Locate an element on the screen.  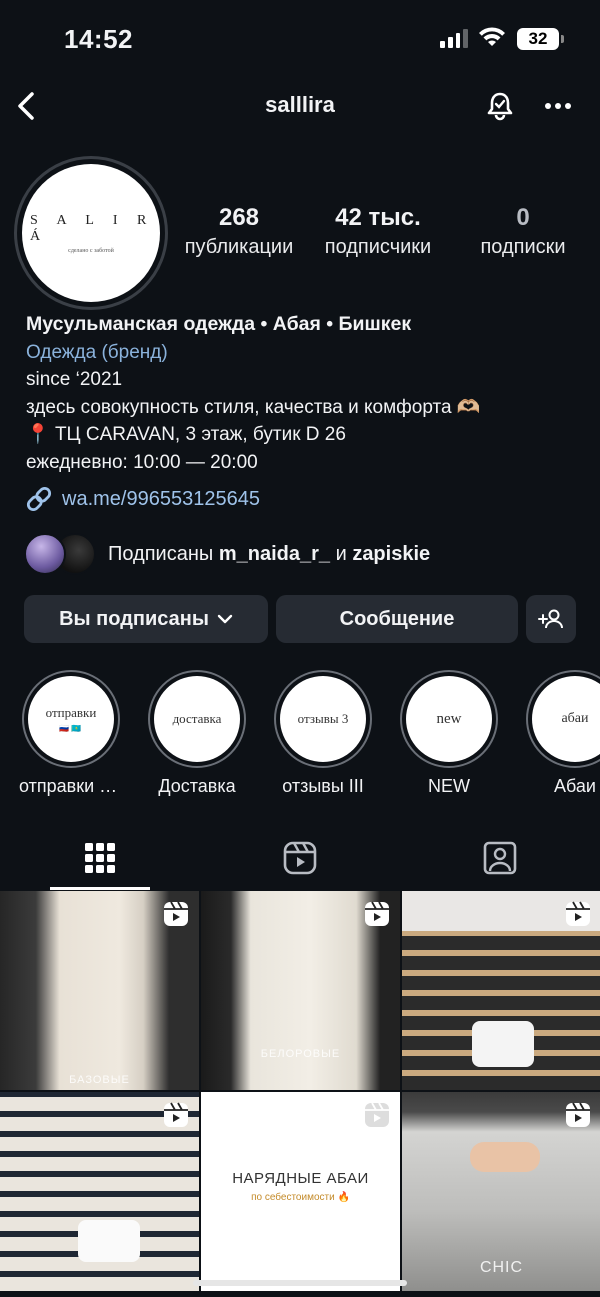
highlight-cover-text: отзывы 3 is located at coordinates (323, 718).